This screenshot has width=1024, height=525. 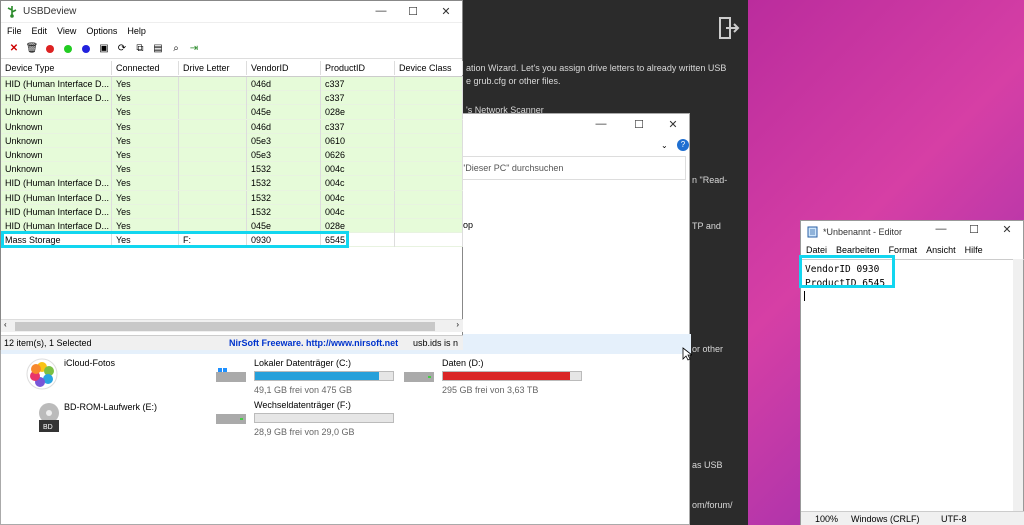 I want to click on bg-text: or other, so click(x=708, y=349).